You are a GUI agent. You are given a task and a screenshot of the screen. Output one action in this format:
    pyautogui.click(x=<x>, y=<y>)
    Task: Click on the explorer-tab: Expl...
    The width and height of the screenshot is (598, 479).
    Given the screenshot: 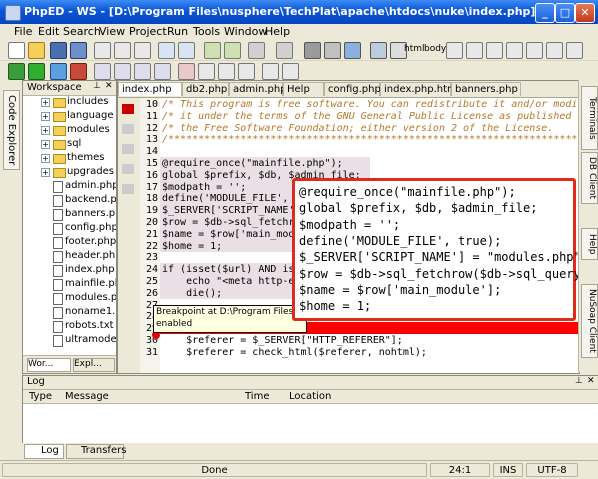 What is the action you would take?
    pyautogui.click(x=94, y=365)
    